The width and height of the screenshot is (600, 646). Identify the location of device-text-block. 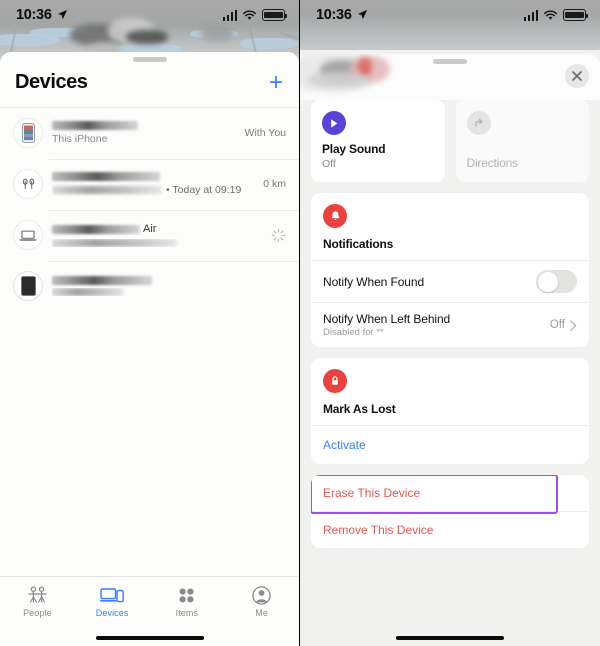
(164, 286).